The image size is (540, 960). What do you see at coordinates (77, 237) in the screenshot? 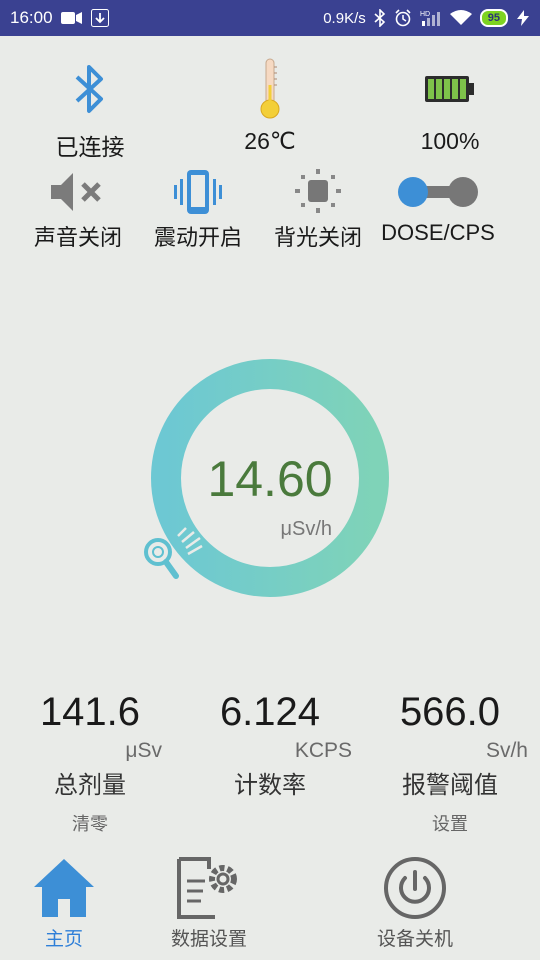
I see `sound-toggle-label: 声音关闭` at bounding box center [77, 237].